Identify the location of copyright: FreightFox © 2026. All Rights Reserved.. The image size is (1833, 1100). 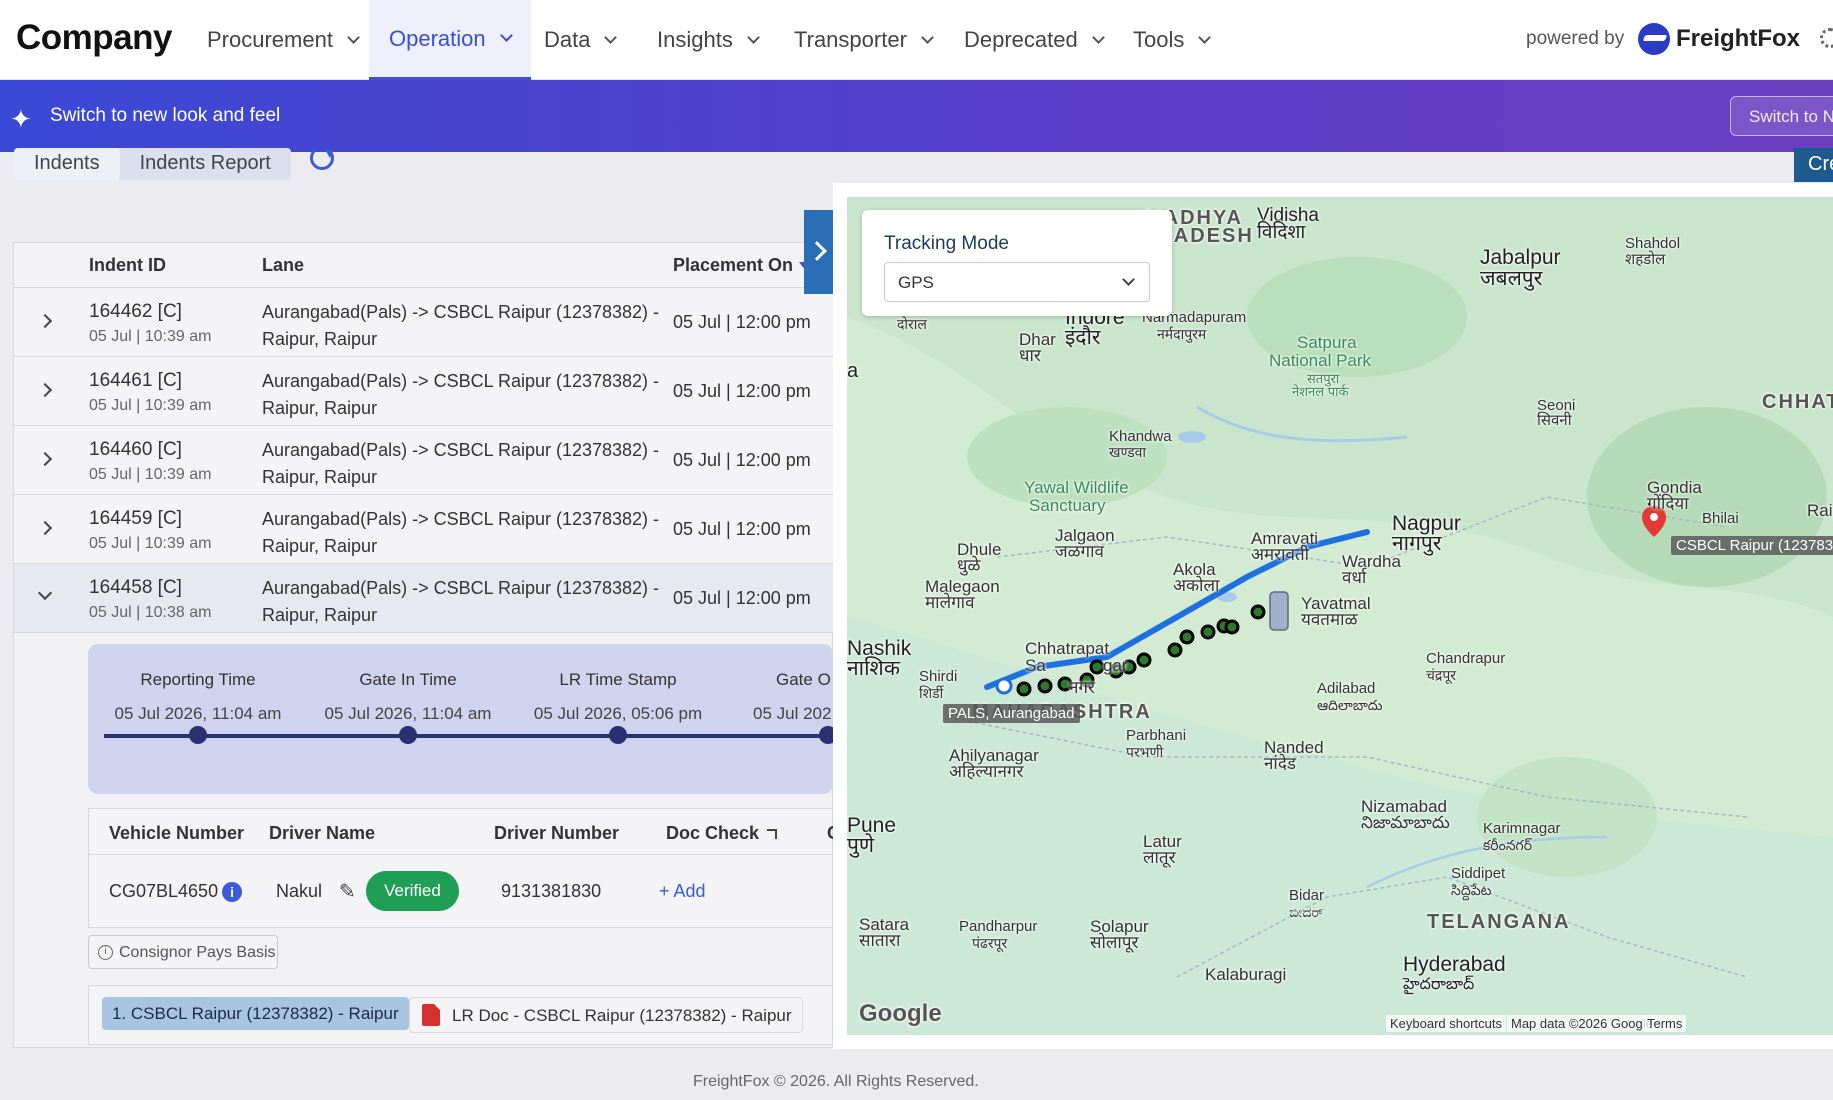
(836, 1081).